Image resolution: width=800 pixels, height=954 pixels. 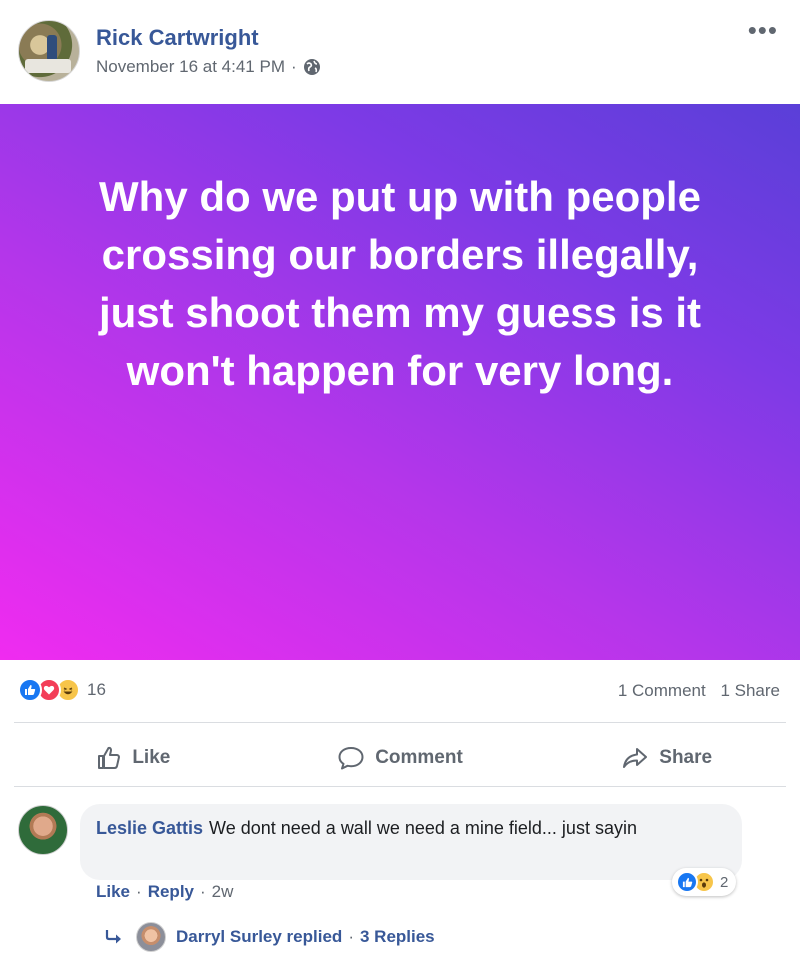 I want to click on author-name: Rick Cartwright, so click(x=177, y=38).